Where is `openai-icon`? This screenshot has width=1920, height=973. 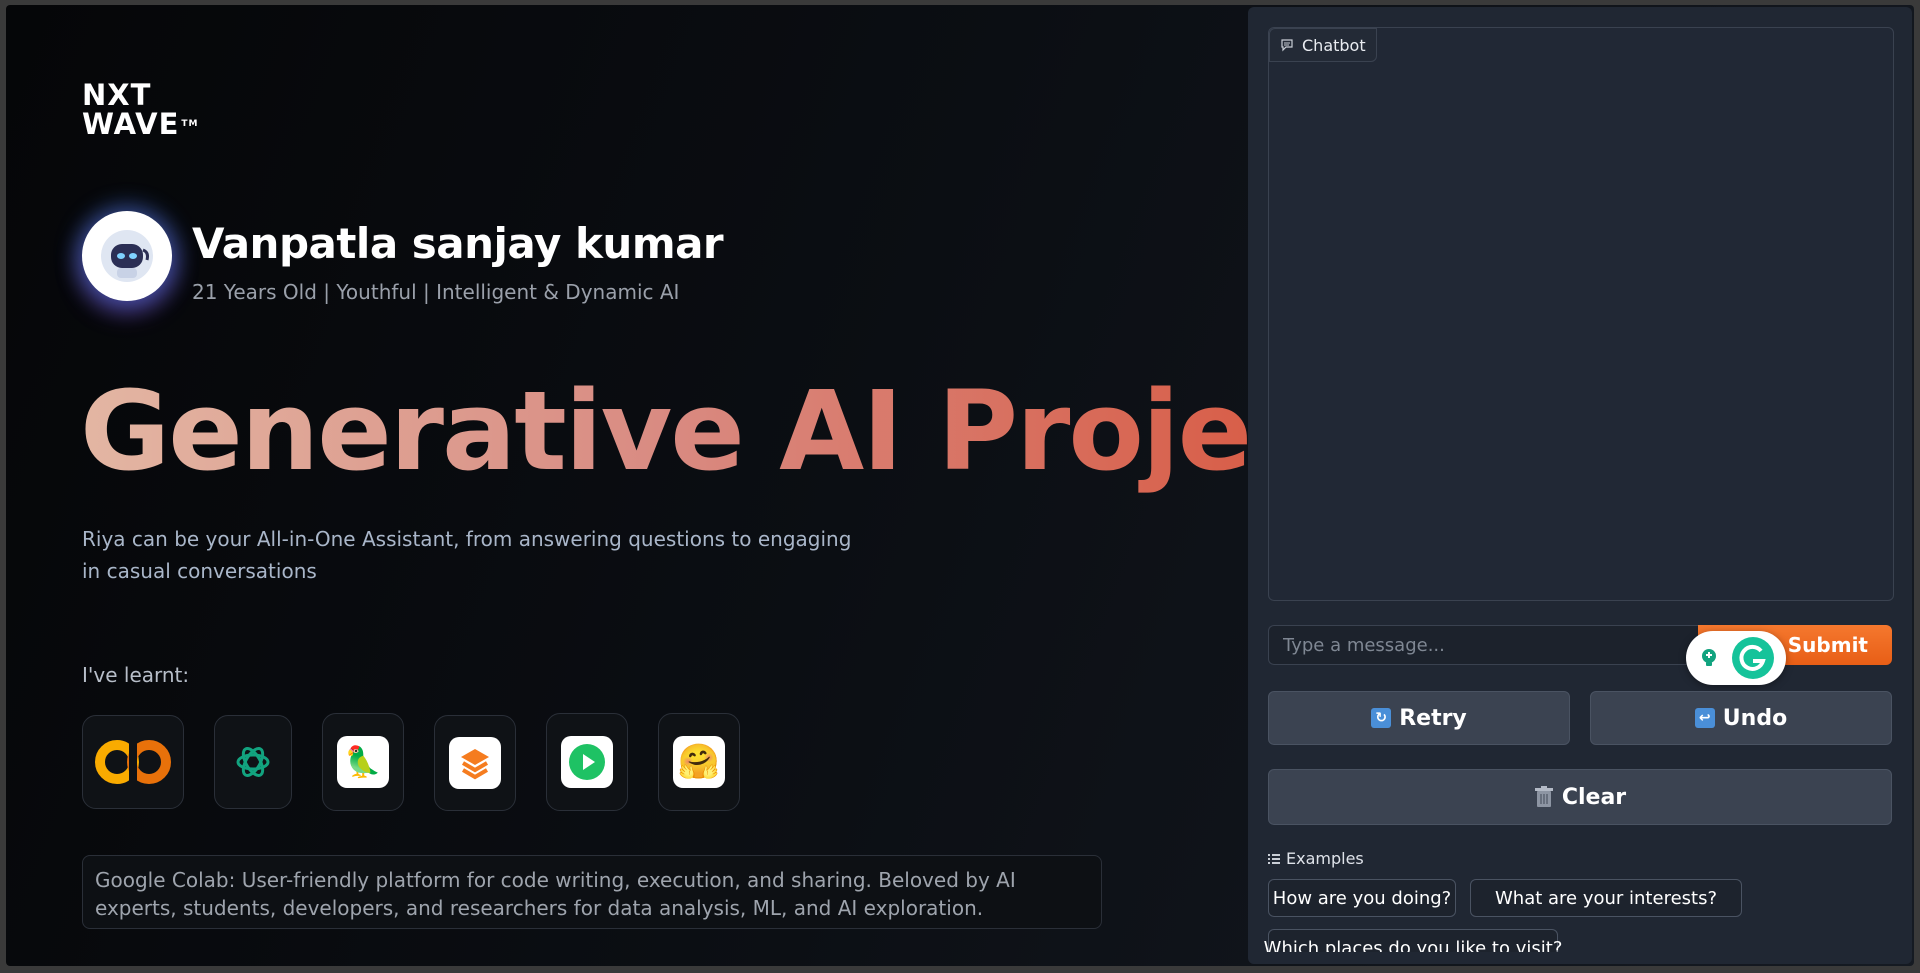 openai-icon is located at coordinates (253, 762).